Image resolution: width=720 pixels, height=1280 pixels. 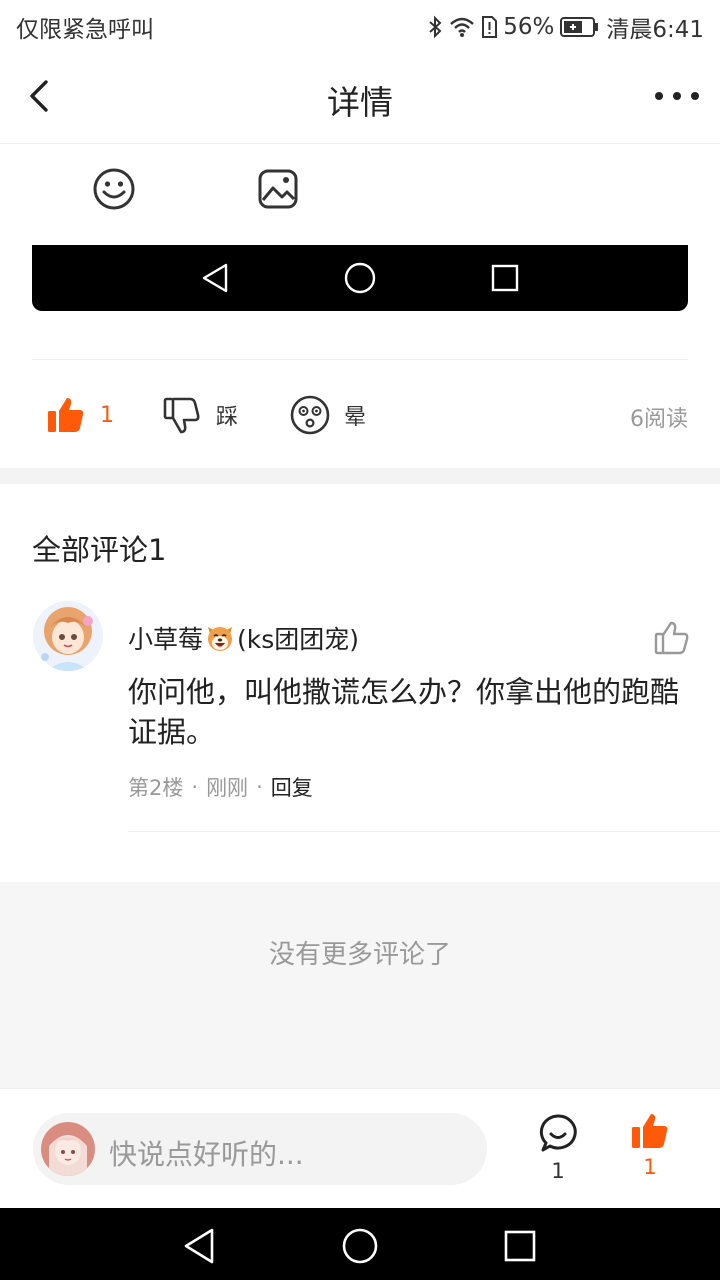 I want to click on embedded-nav-image, so click(x=360, y=278).